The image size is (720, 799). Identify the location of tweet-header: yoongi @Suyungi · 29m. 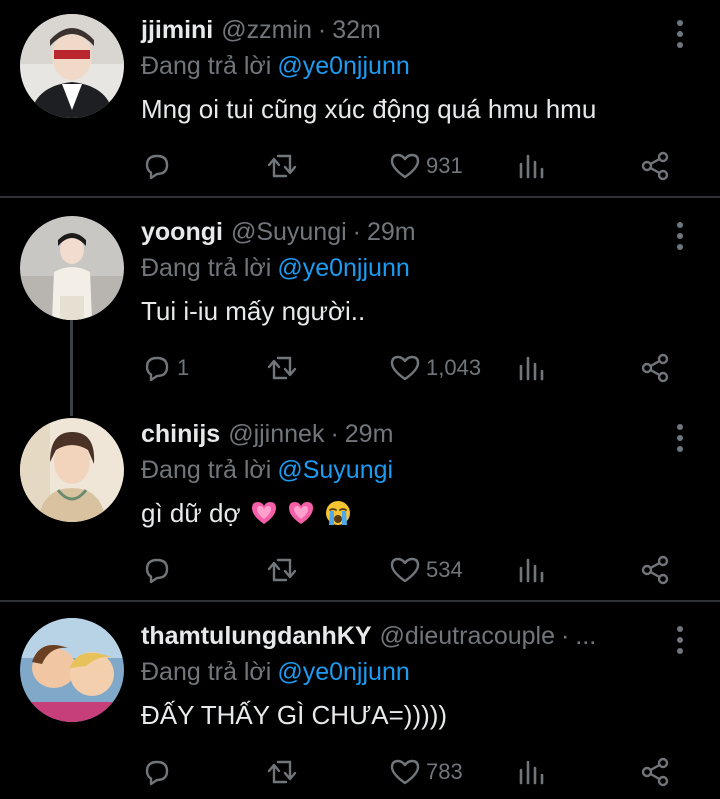
(278, 235).